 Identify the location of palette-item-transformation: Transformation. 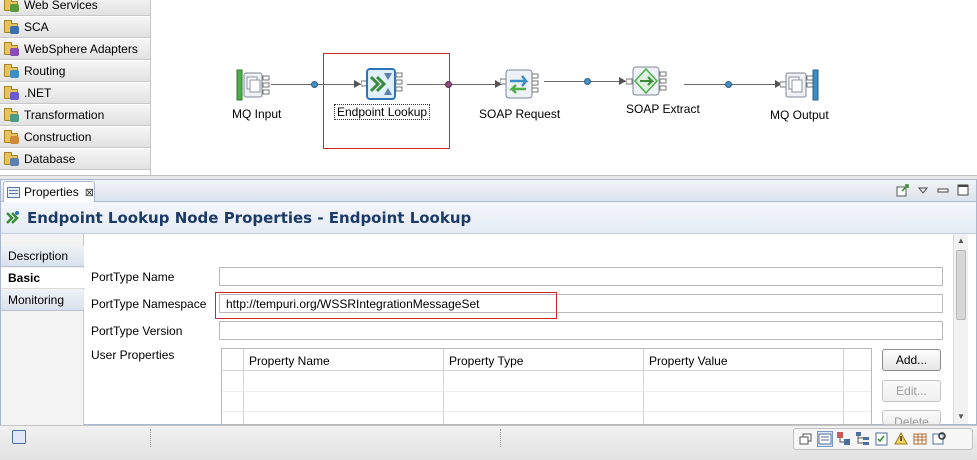
(75, 115).